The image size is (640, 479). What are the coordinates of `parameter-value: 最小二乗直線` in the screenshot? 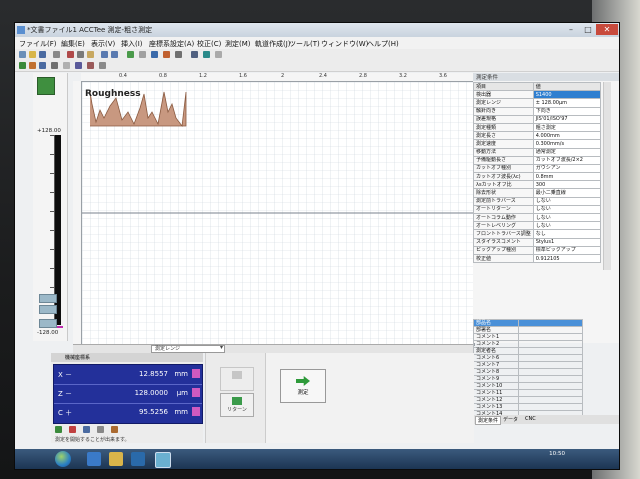 It's located at (567, 193).